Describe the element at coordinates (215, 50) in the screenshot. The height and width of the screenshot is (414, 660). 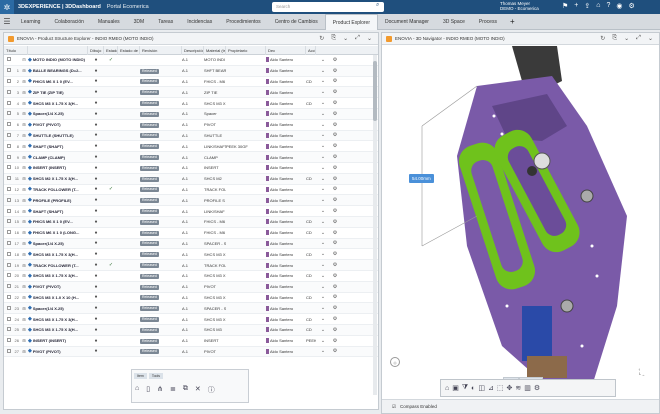
I see `column-header: Material (tratamiento de superficie)` at that location.